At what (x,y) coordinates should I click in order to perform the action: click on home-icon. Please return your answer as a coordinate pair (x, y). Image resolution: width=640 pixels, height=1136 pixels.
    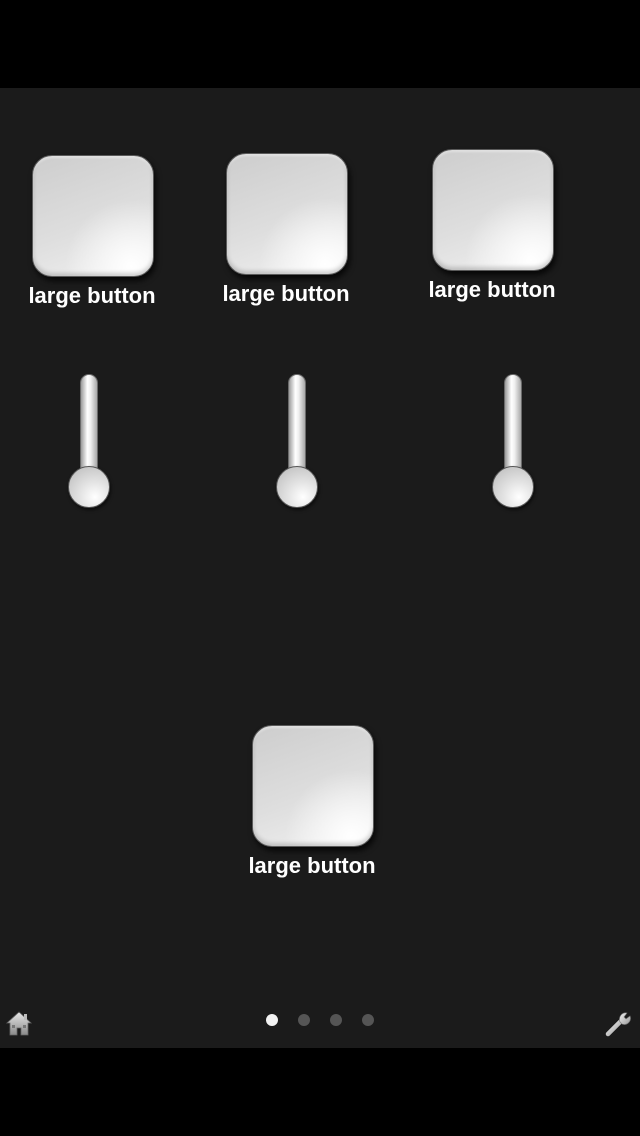
    Looking at the image, I should click on (19, 1023).